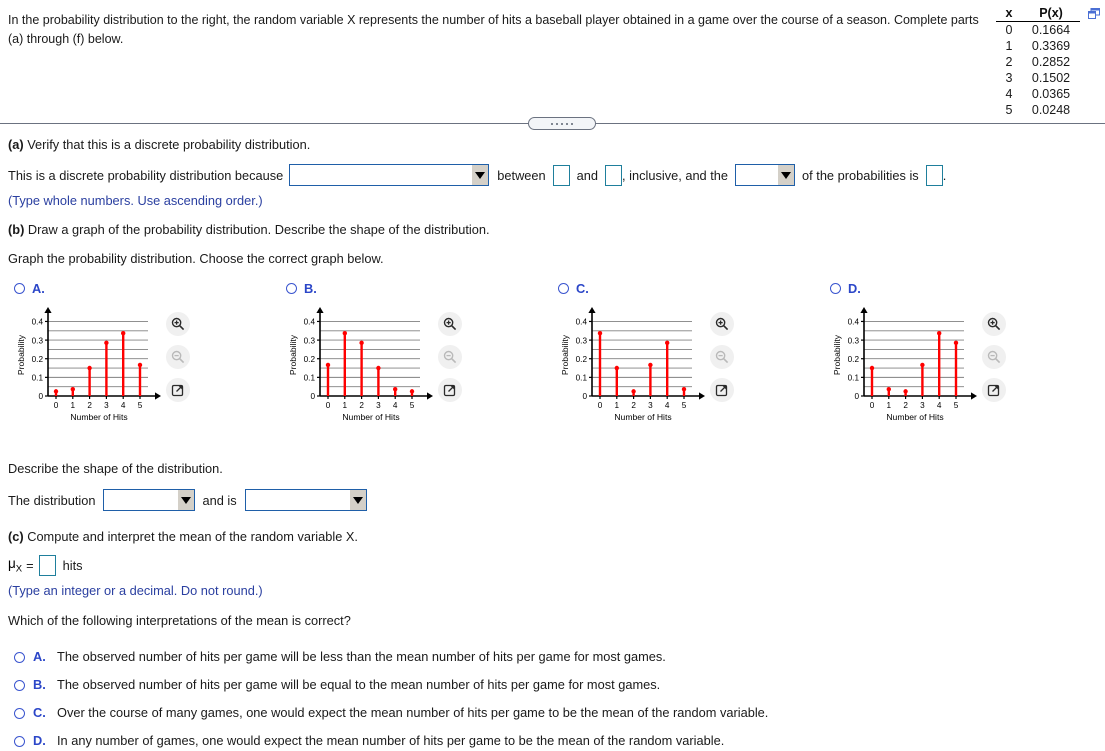  I want to click on mean-units-label: hits, so click(72, 565).